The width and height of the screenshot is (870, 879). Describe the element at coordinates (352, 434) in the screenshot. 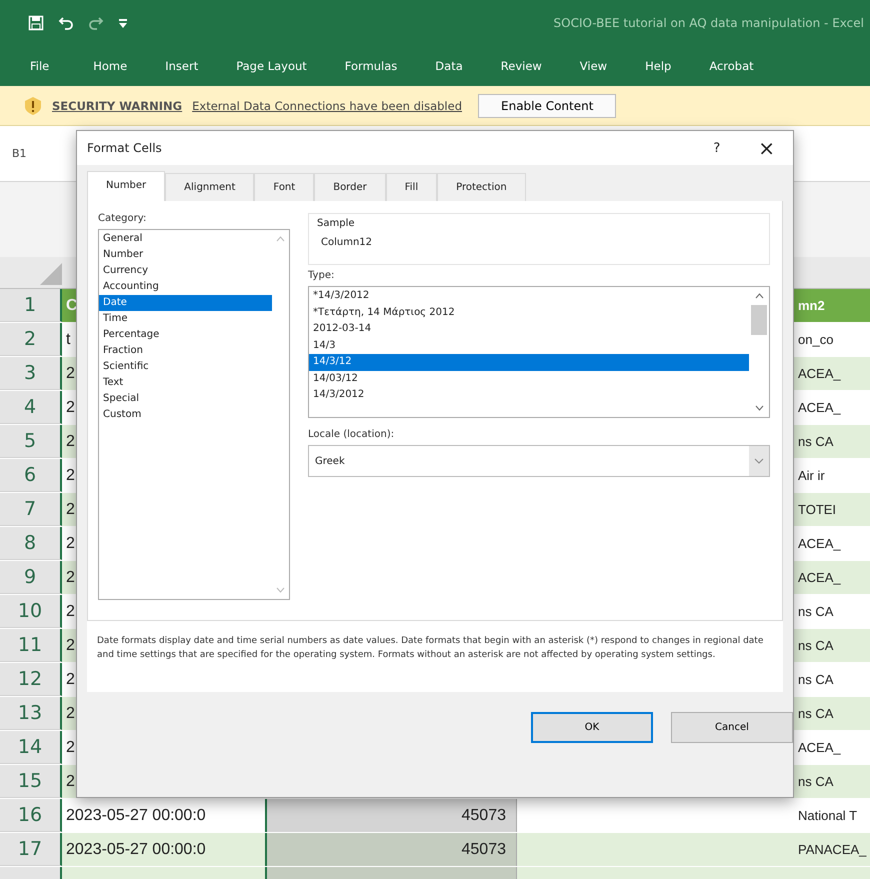

I see `locale-label: Locale (location):` at that location.